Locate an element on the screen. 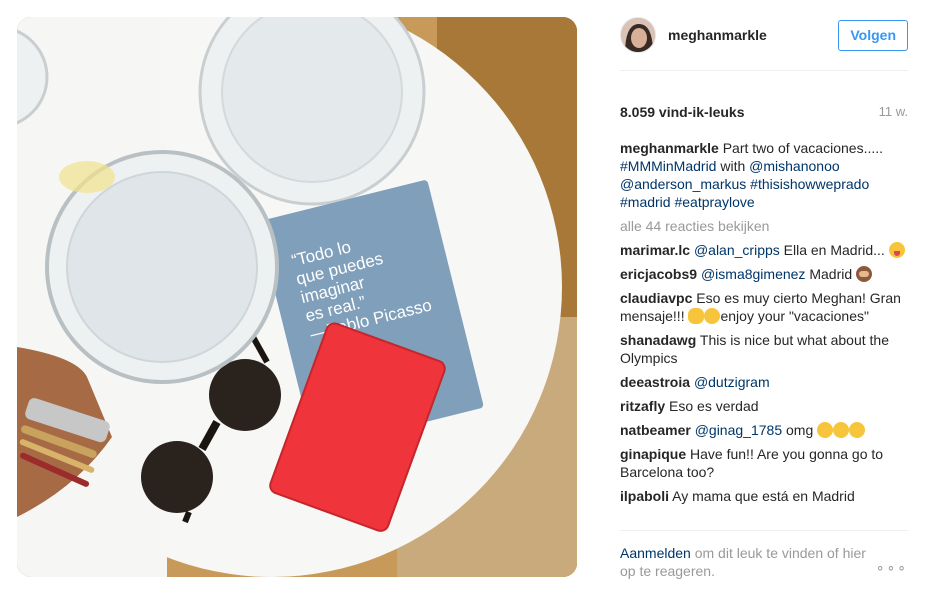  username-link: meghanmarkle is located at coordinates (717, 35).